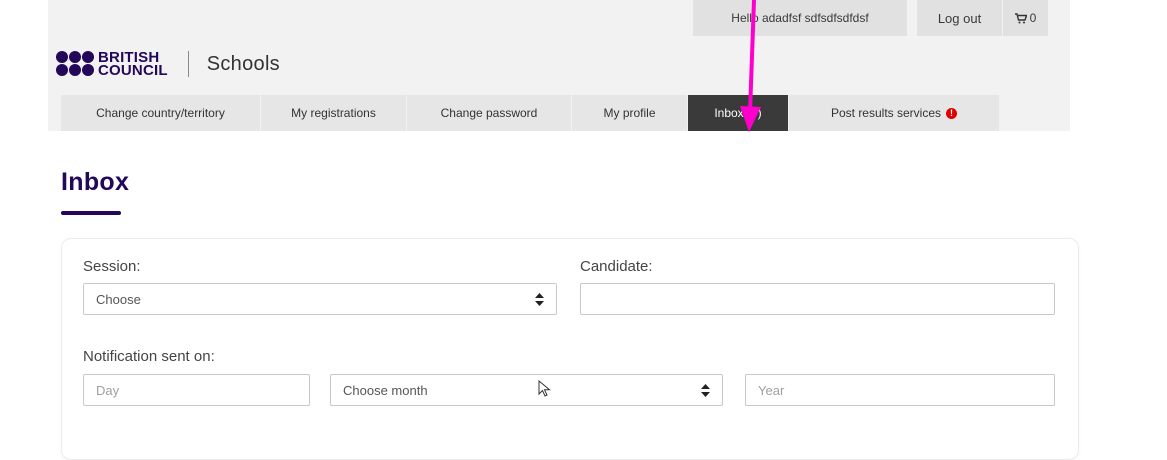  What do you see at coordinates (243, 63) in the screenshot?
I see `product-name: Schools` at bounding box center [243, 63].